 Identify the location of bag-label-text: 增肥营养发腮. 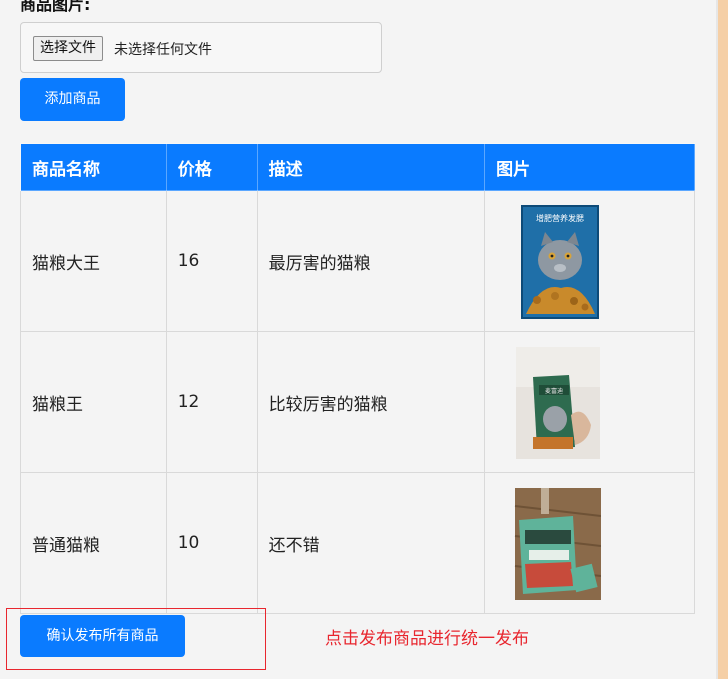
(560, 218).